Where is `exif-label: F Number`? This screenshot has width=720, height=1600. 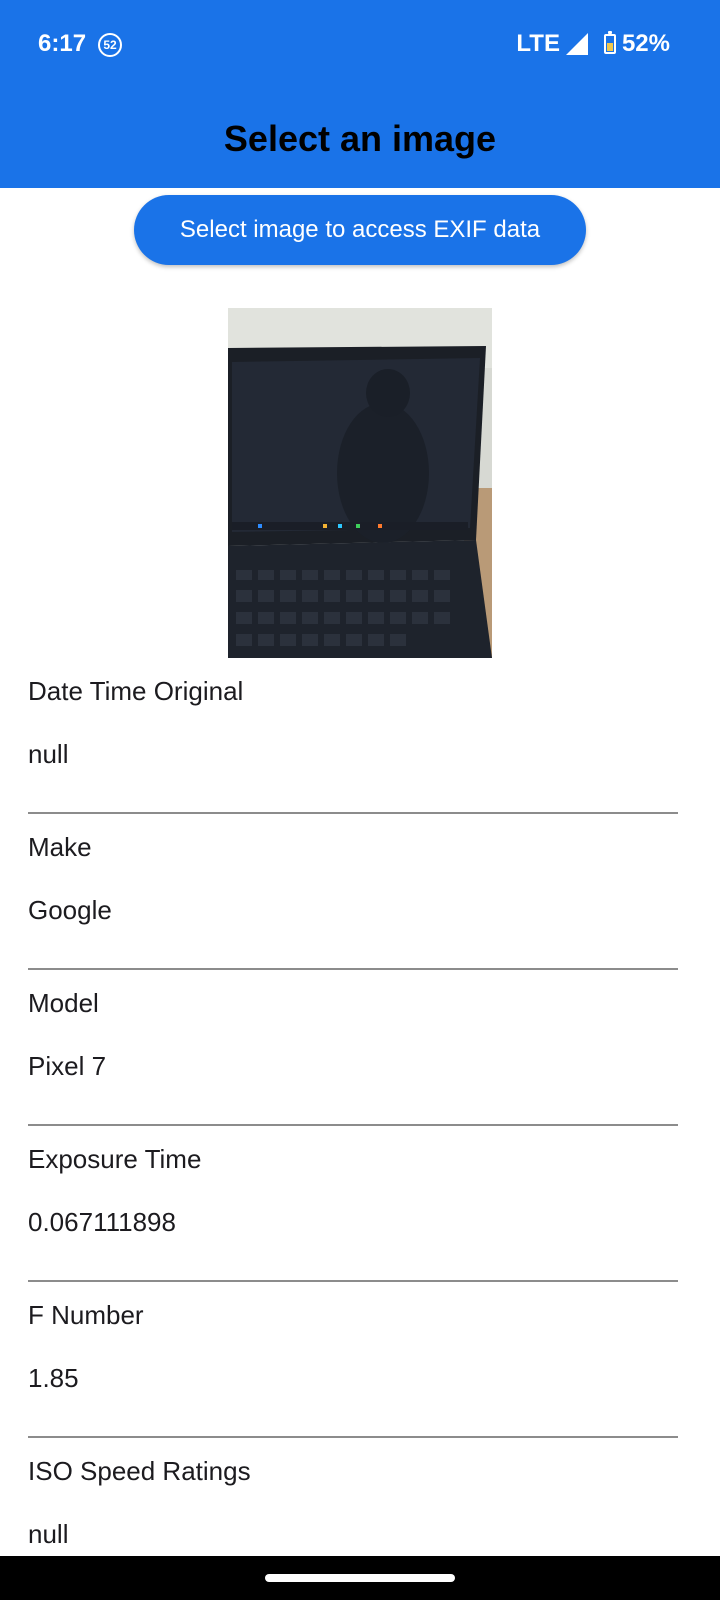 exif-label: F Number is located at coordinates (86, 1315).